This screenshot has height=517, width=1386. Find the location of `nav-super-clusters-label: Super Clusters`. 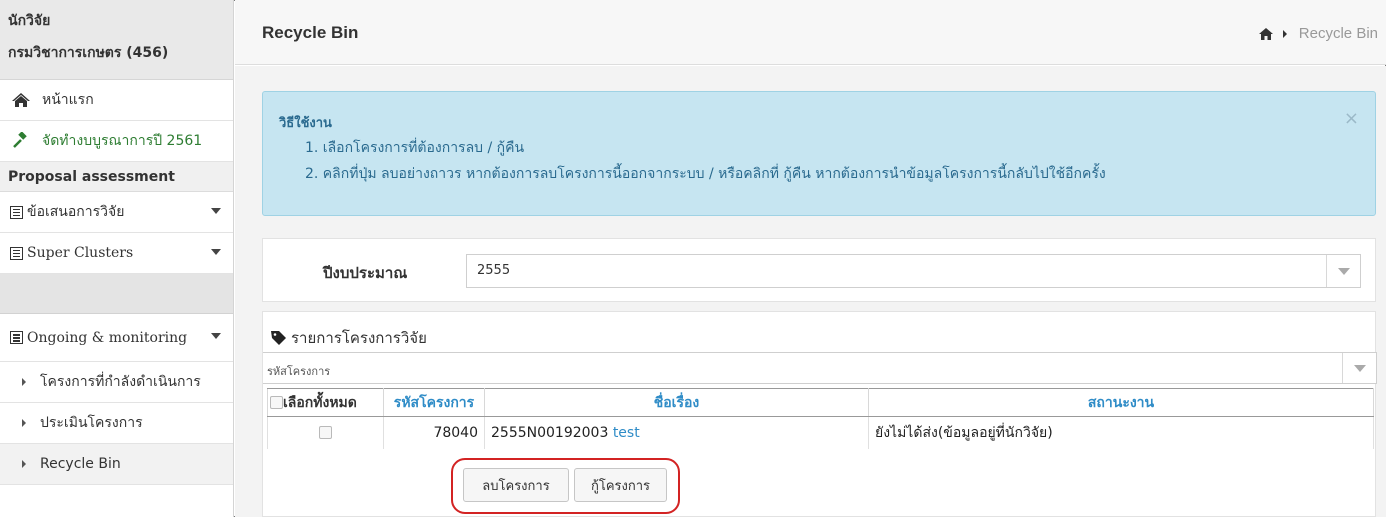

nav-super-clusters-label: Super Clusters is located at coordinates (80, 253).